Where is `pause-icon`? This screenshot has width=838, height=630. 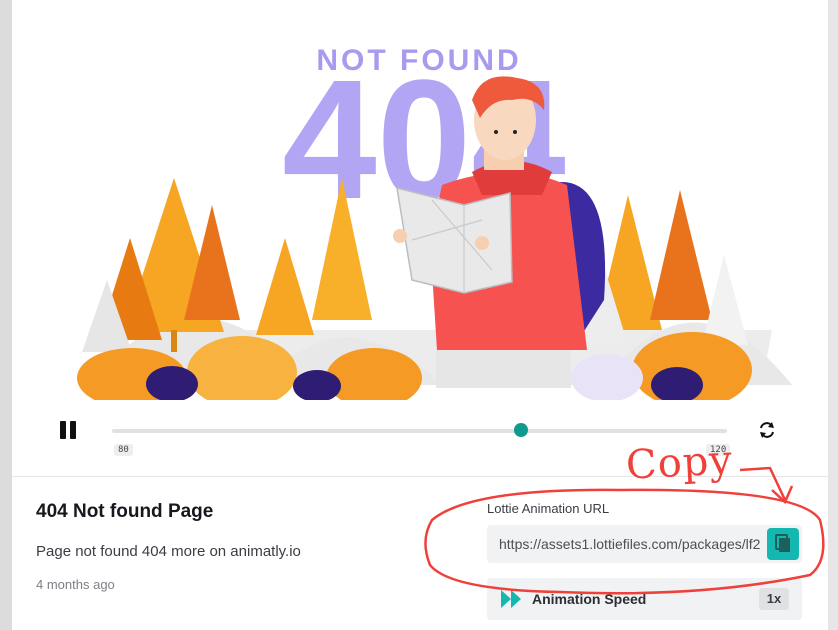
pause-icon is located at coordinates (63, 430).